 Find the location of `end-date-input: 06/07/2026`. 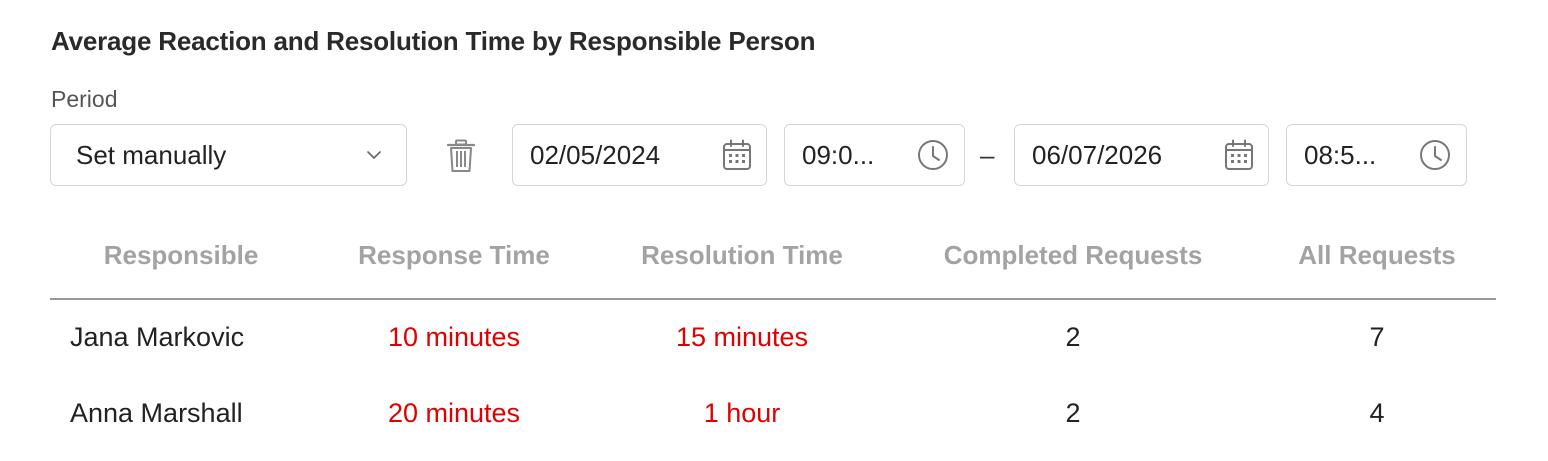

end-date-input: 06/07/2026 is located at coordinates (1141, 155).